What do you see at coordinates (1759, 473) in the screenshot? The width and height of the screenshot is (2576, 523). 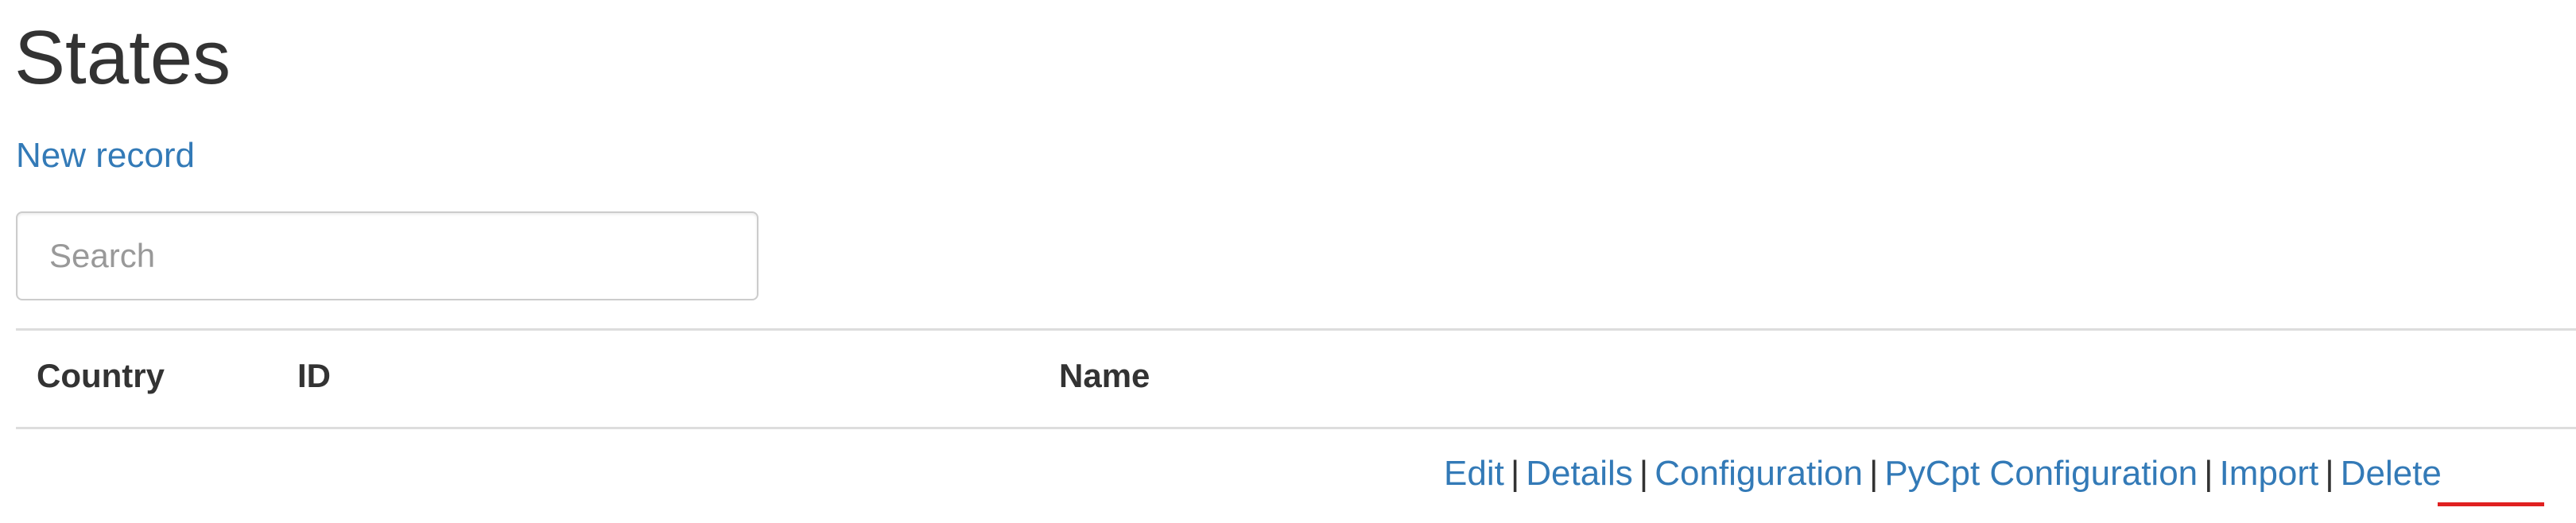 I see `configuration-link: Configuration` at bounding box center [1759, 473].